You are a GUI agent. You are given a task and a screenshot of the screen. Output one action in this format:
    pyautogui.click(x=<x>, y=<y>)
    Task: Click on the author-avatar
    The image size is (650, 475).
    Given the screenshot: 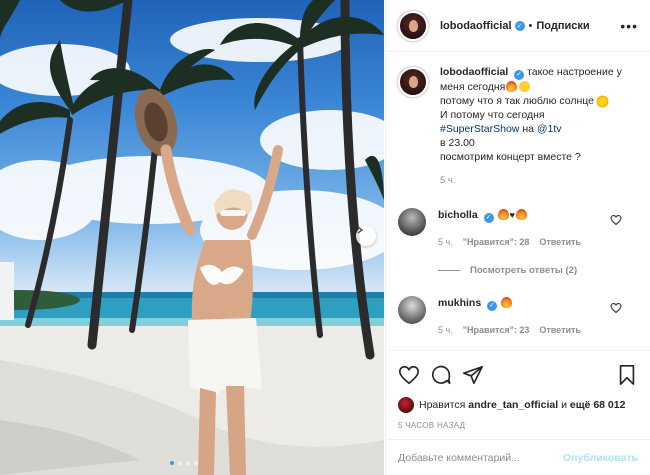 What is the action you would take?
    pyautogui.click(x=413, y=25)
    